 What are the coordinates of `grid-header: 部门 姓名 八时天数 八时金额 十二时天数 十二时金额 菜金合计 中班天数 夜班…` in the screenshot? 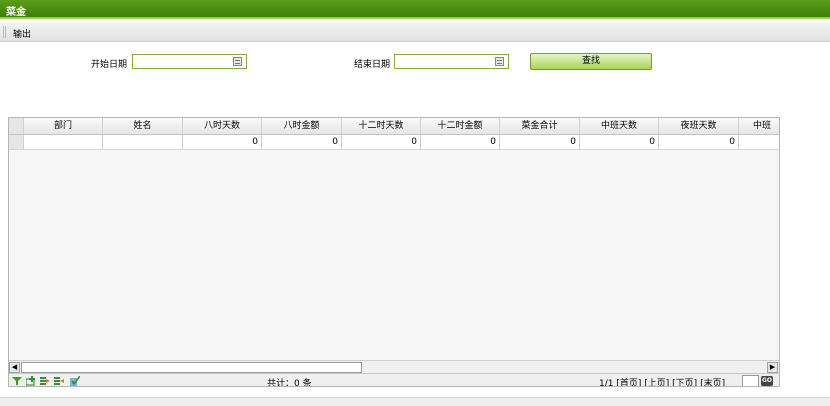 It's located at (394, 126).